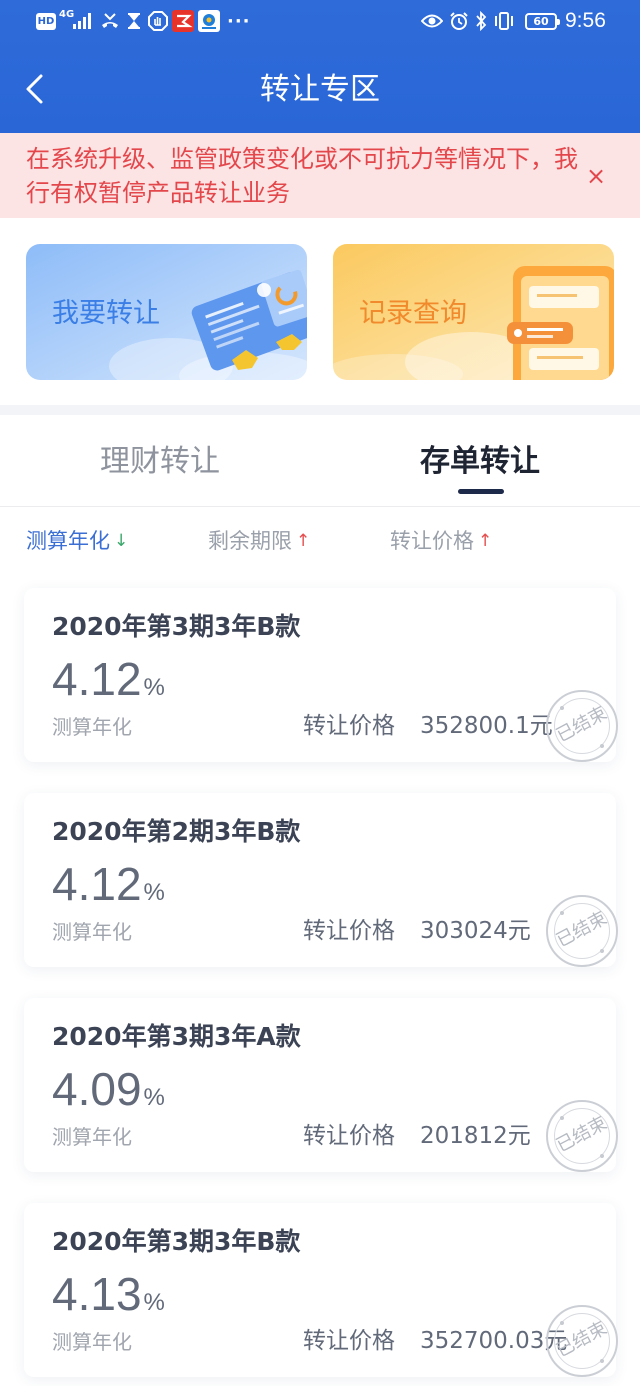  What do you see at coordinates (320, 66) in the screenshot?
I see `top-bar: HD 4G ··· 60 9:56 转让专区` at bounding box center [320, 66].